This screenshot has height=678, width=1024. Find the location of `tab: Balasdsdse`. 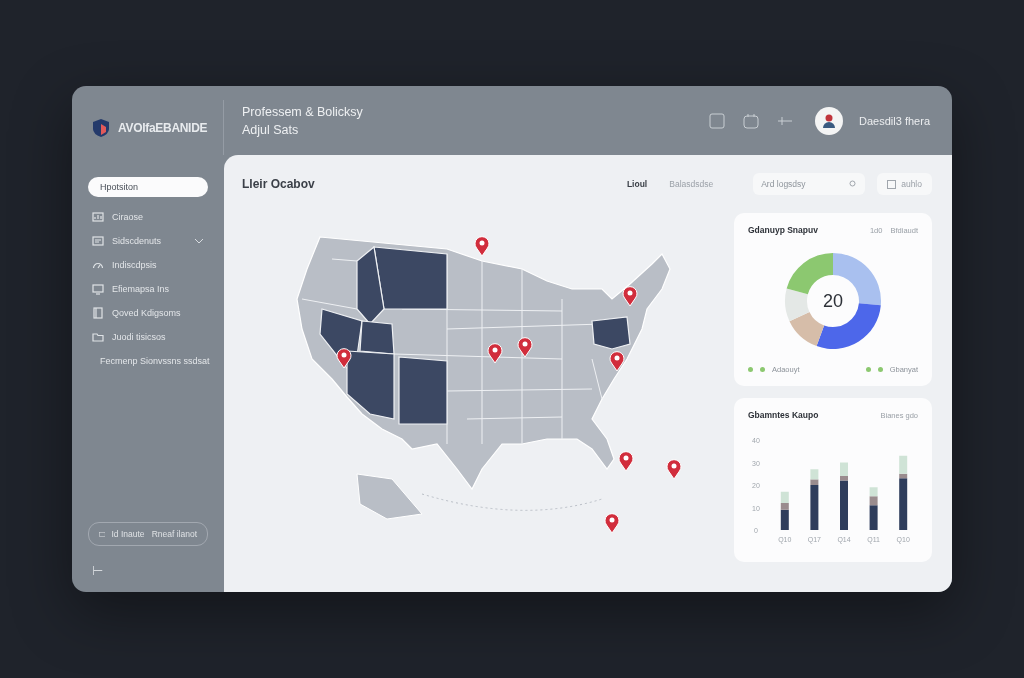

tab: Balasdsdse is located at coordinates (691, 184).